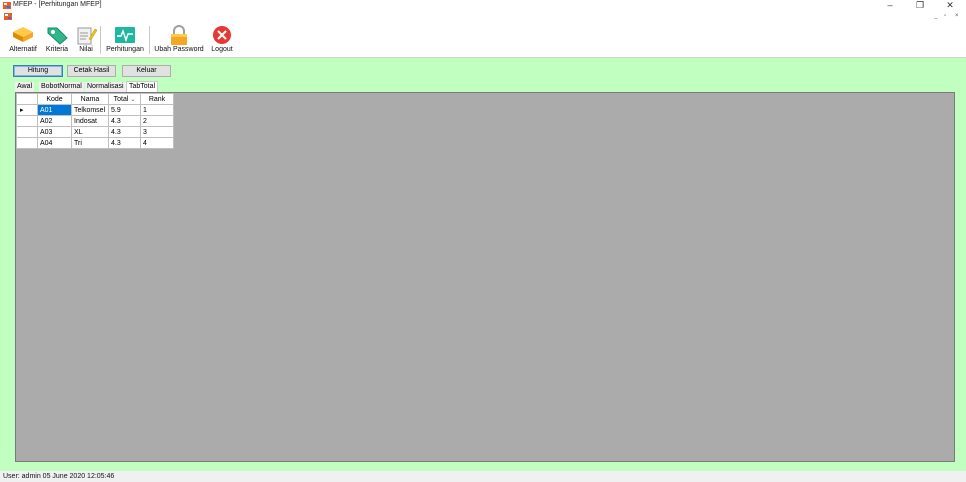  What do you see at coordinates (179, 49) in the screenshot?
I see `ubah-password-label: Ubah Password` at bounding box center [179, 49].